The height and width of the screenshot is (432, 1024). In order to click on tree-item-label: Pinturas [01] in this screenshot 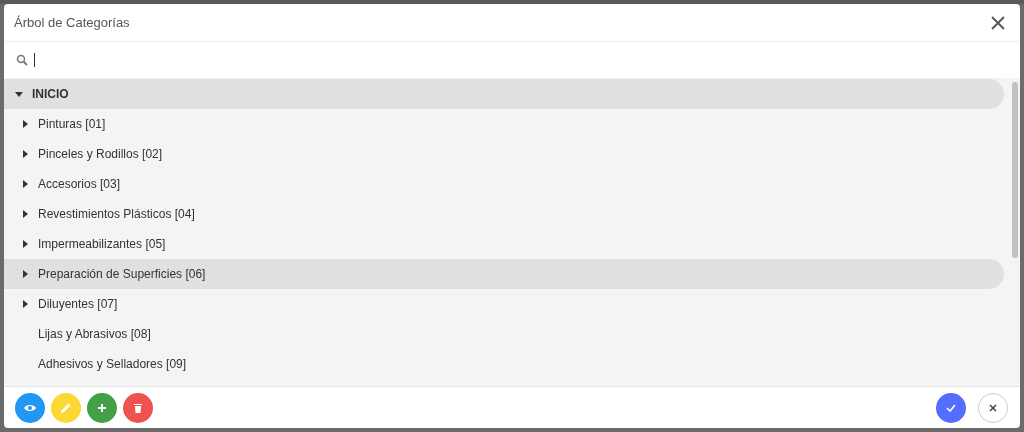, I will do `click(72, 124)`.